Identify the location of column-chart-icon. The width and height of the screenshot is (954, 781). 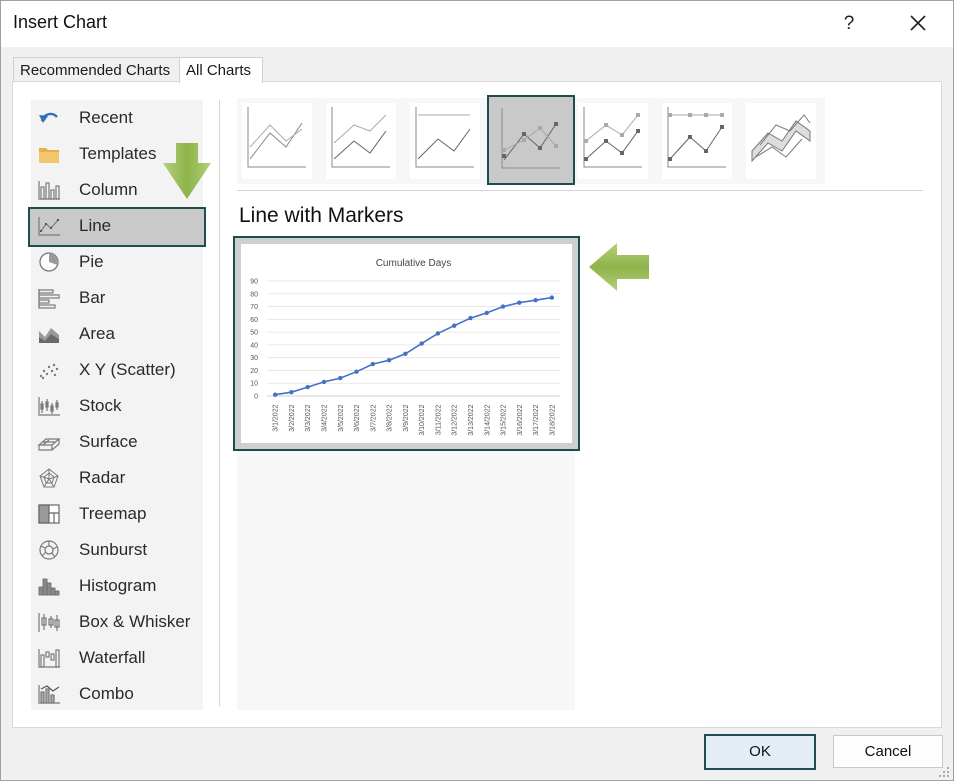
(49, 190).